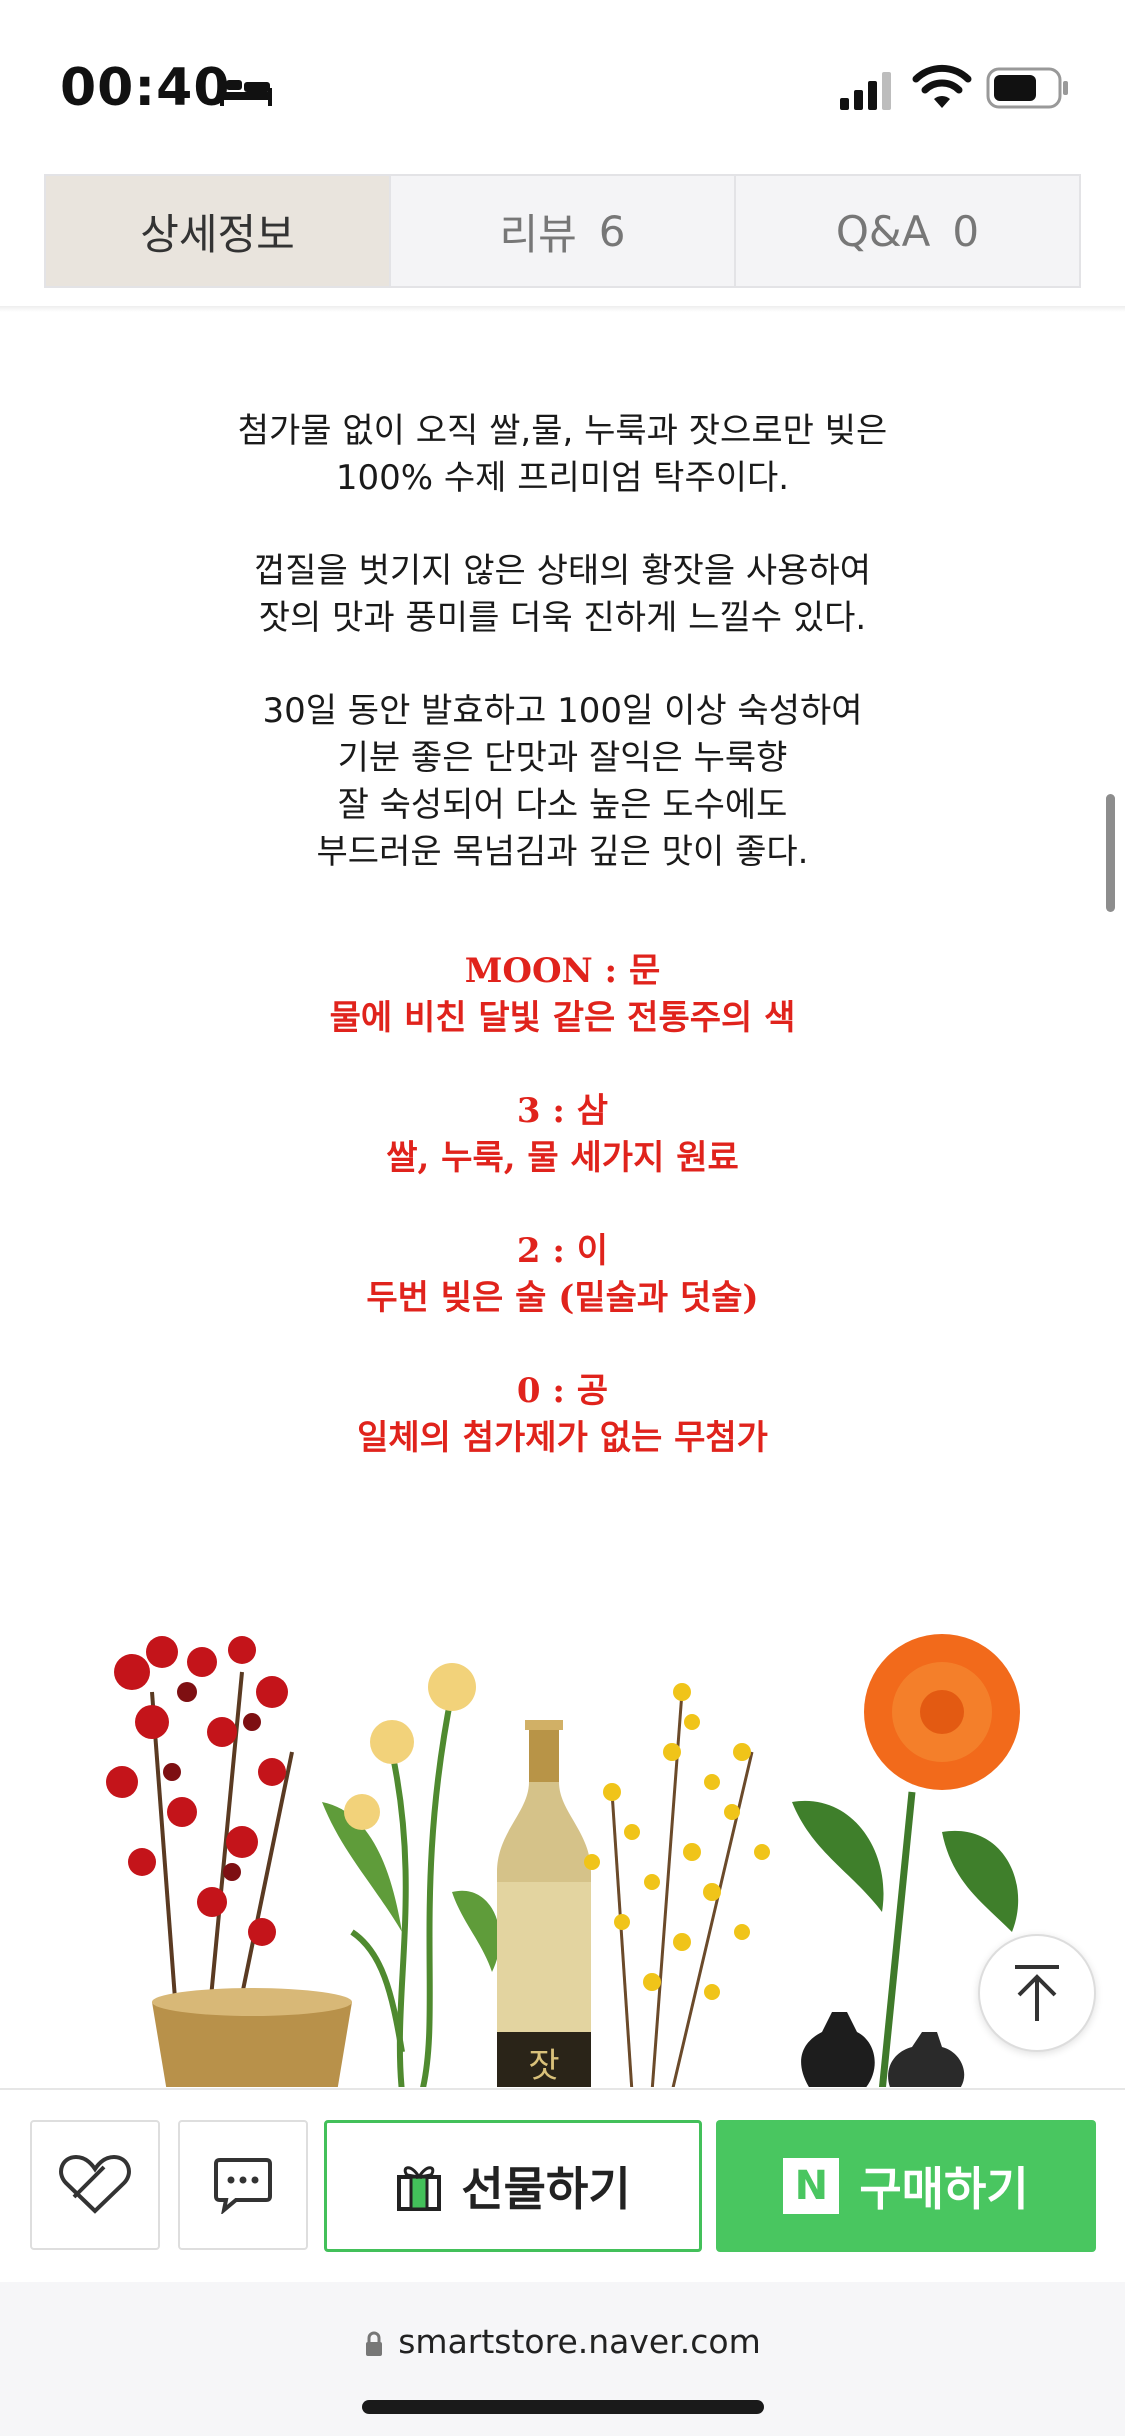 The width and height of the screenshot is (1125, 2436). I want to click on tab-details: 상세정보, so click(217, 231).